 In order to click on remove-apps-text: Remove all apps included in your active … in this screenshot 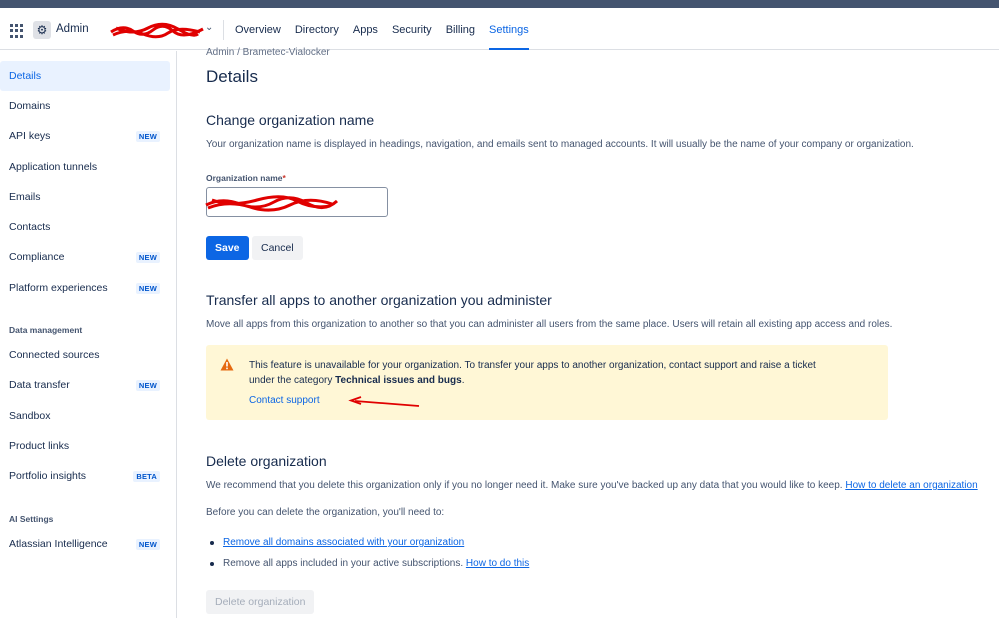, I will do `click(343, 563)`.